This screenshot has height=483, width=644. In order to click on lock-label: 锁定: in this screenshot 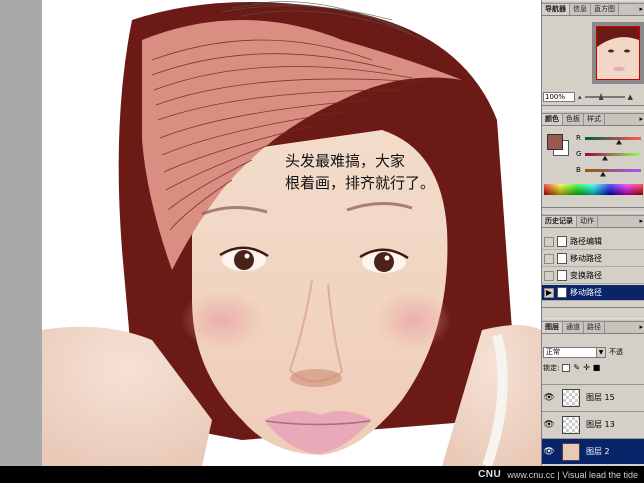, I will do `click(551, 368)`.